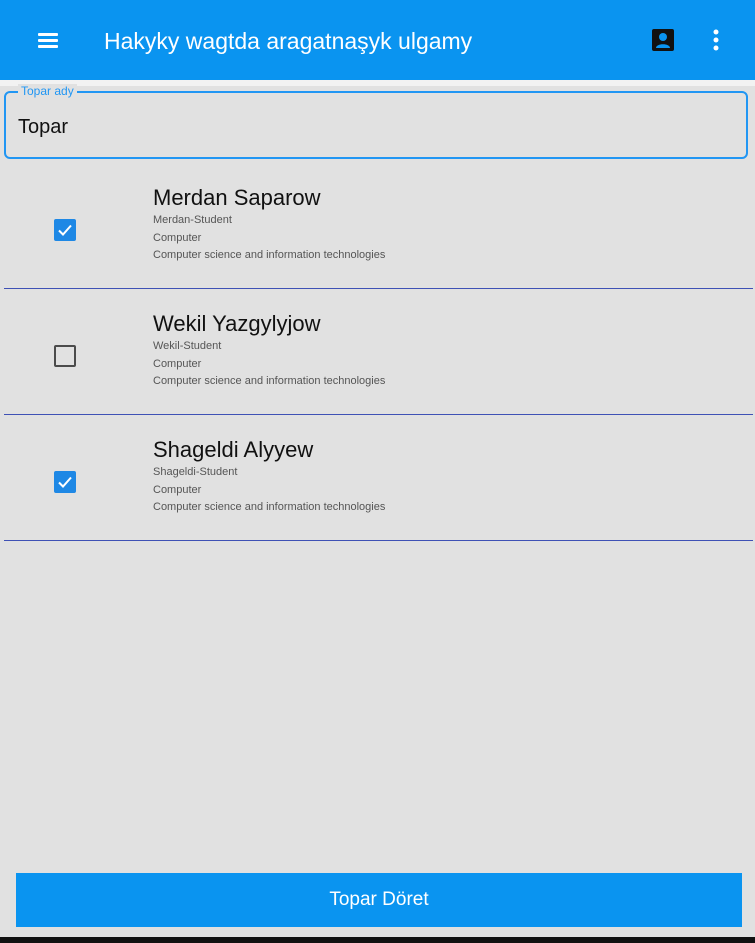 This screenshot has height=943, width=755. Describe the element at coordinates (377, 83) in the screenshot. I see `toolbar-strip` at that location.